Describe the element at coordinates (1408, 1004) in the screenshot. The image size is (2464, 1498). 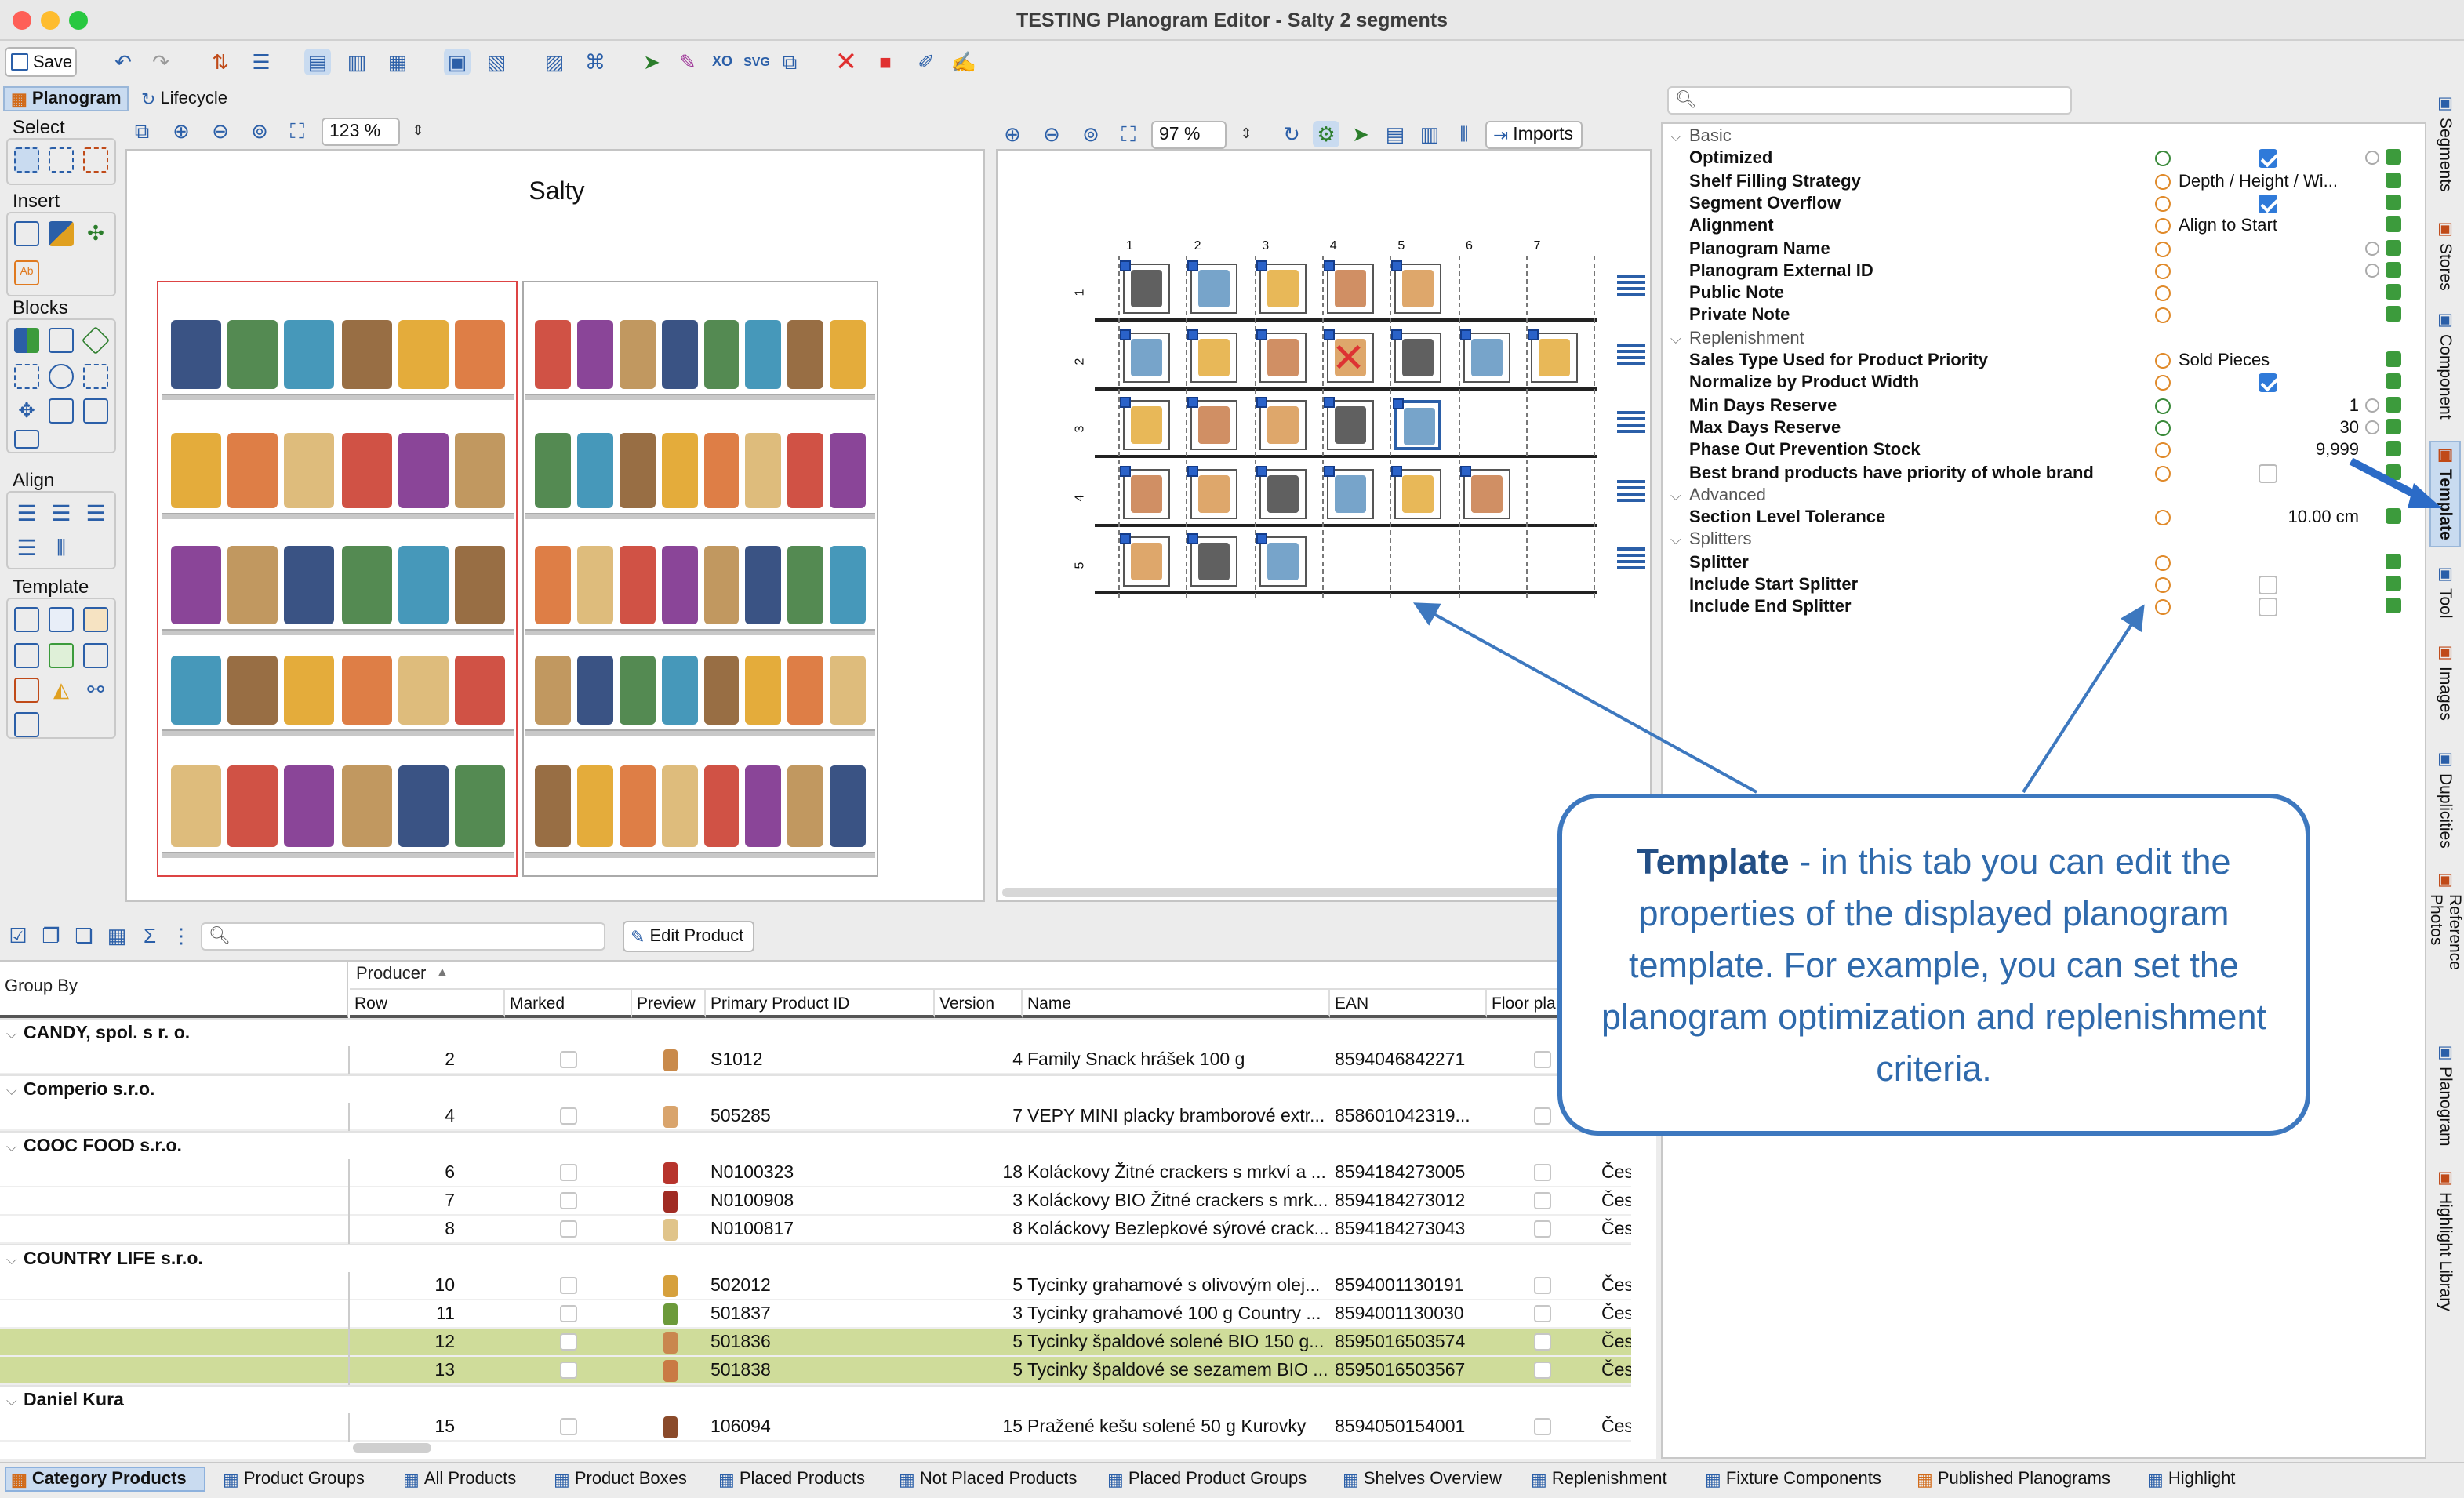
I see `column-header: EAN` at that location.